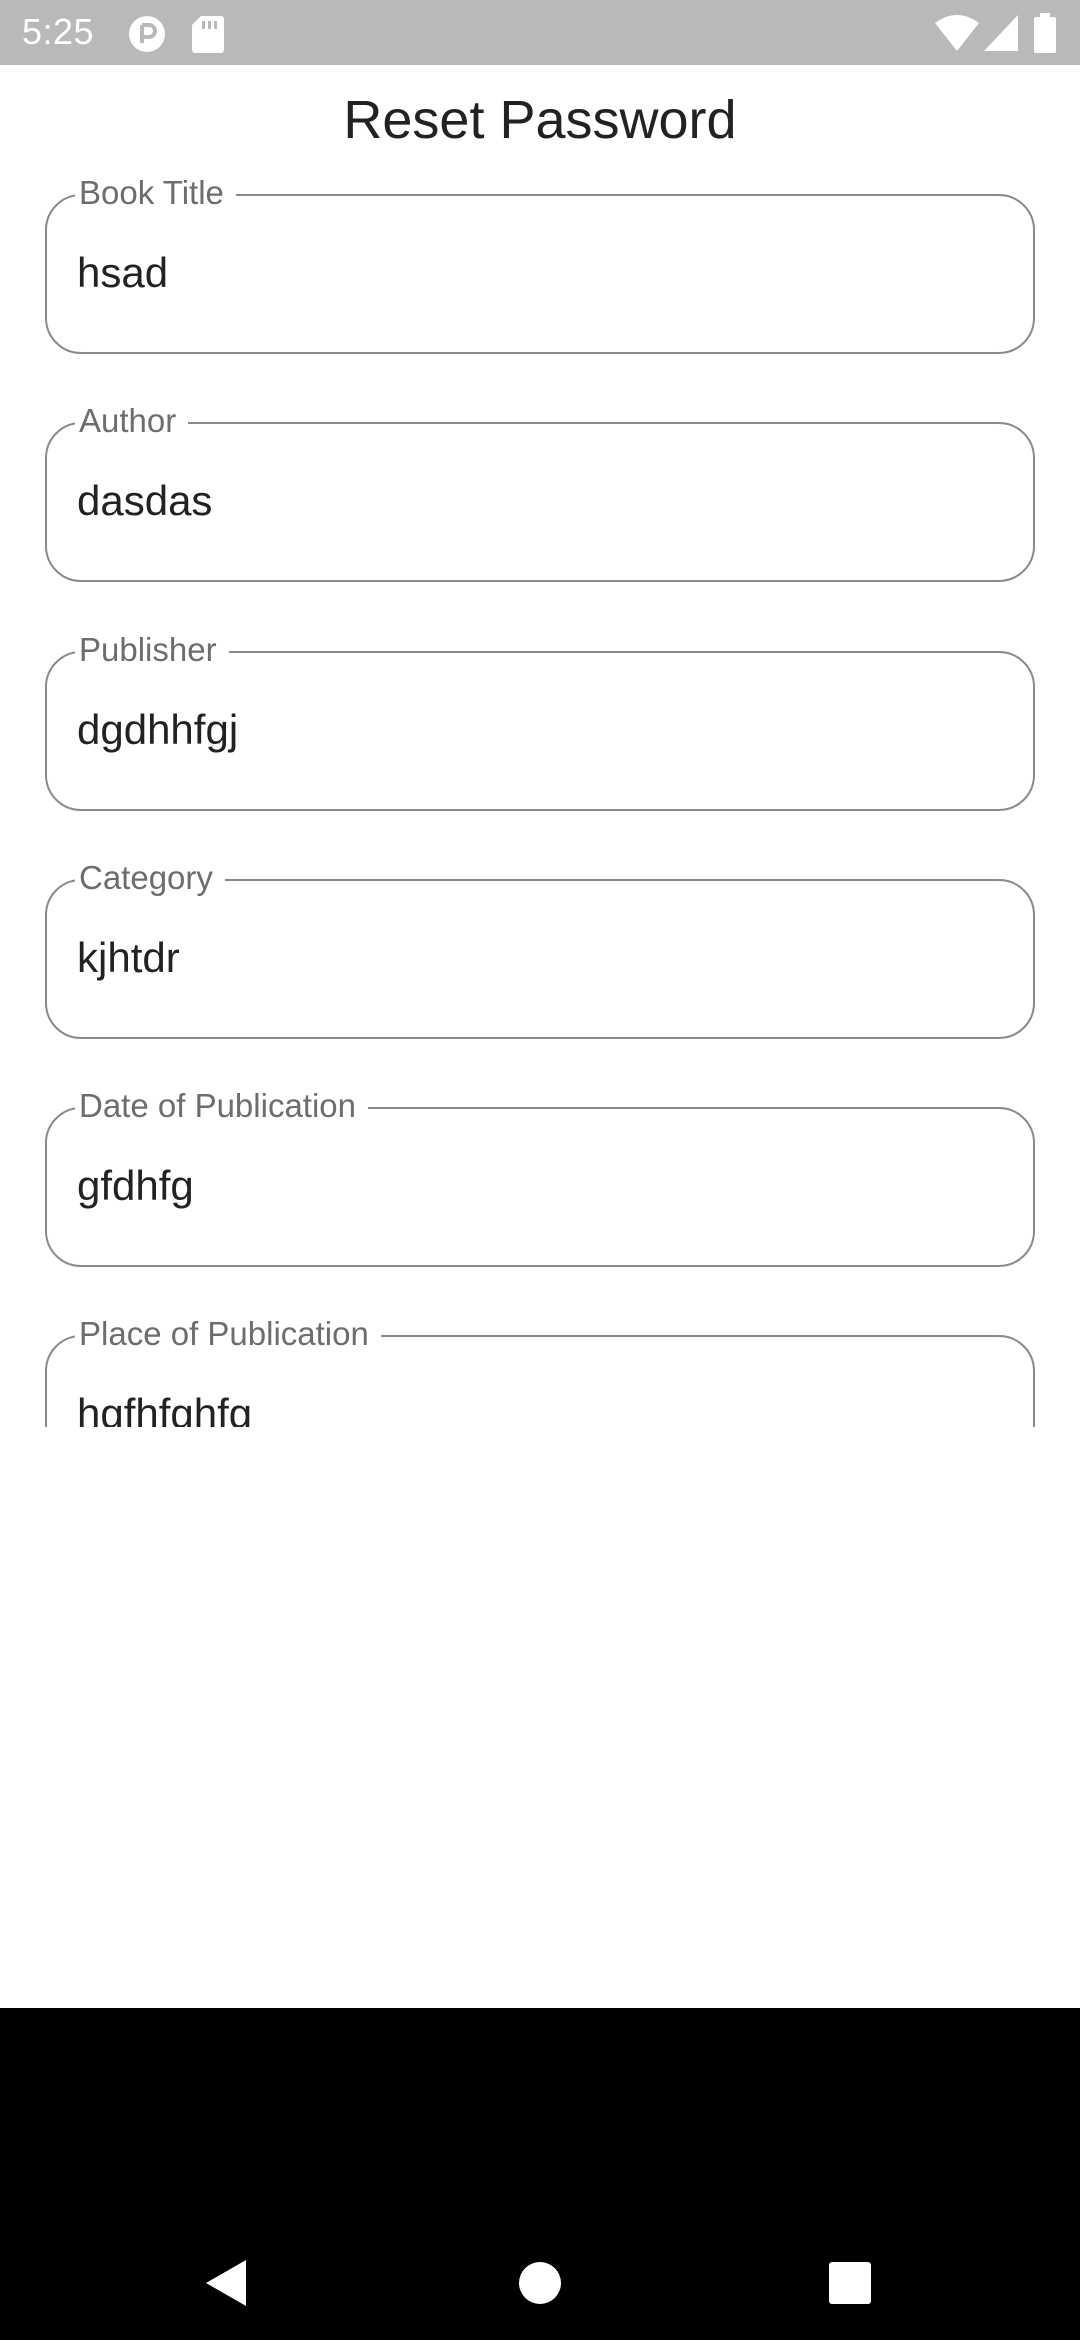 Image resolution: width=1080 pixels, height=2340 pixels. I want to click on back-triangle-icon, so click(227, 2283).